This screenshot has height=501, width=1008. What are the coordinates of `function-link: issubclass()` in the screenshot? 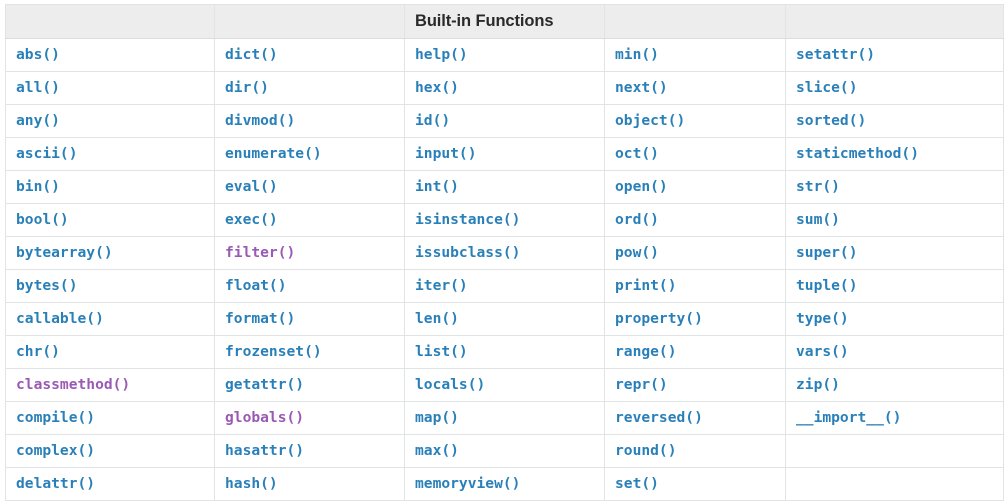 It's located at (467, 252).